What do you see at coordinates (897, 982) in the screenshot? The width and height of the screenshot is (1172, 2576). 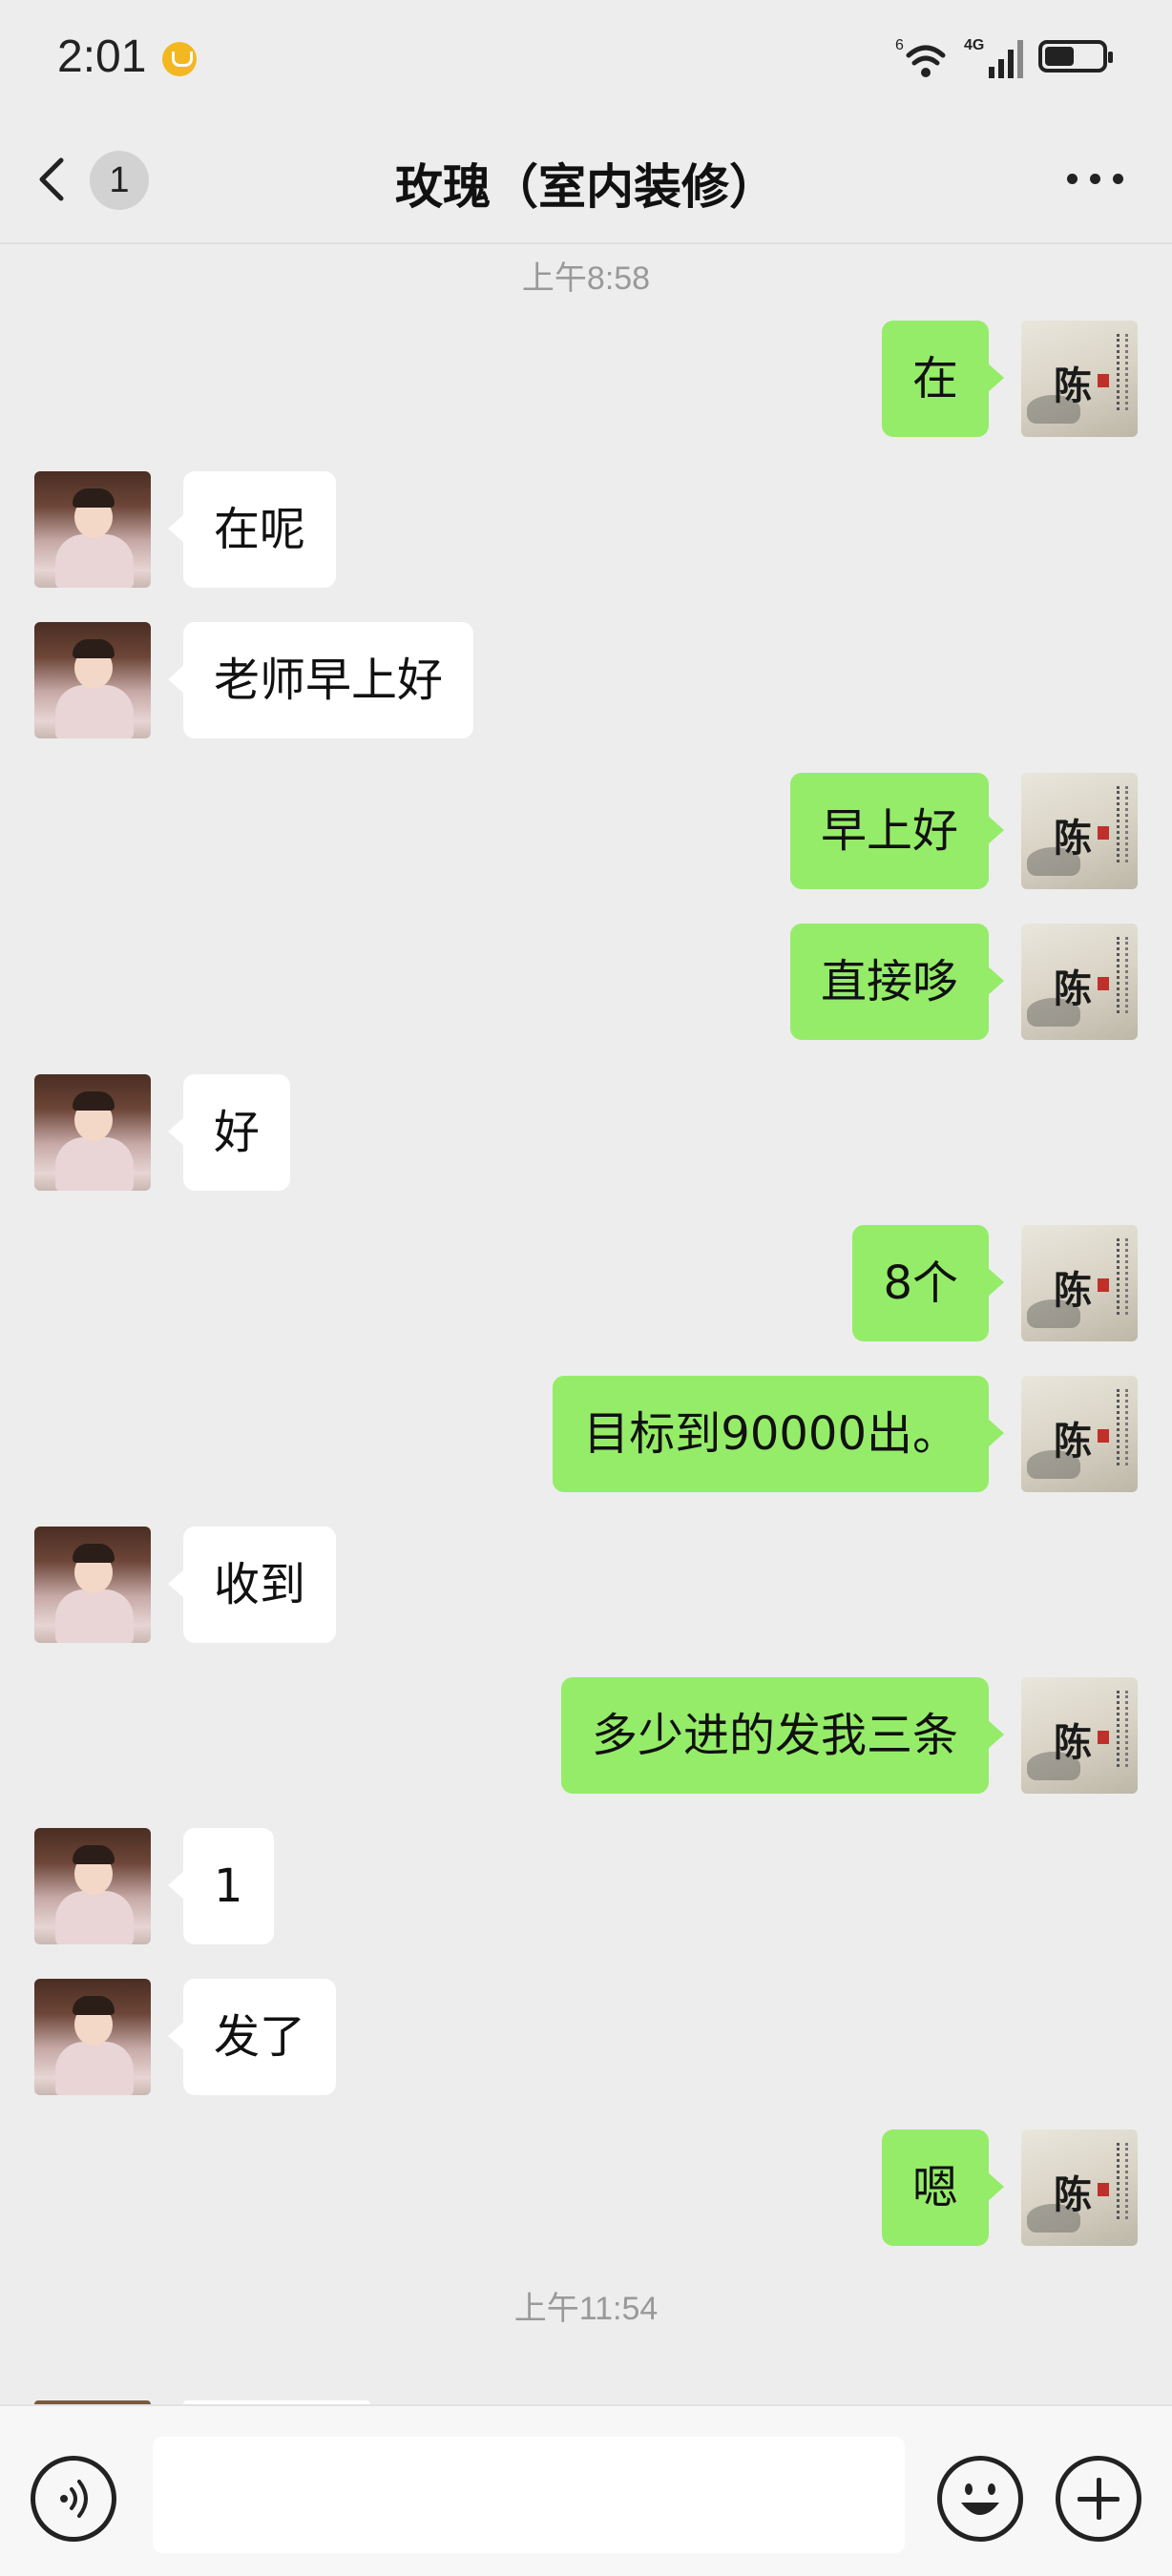 I see `message-bubble: 直接哆` at bounding box center [897, 982].